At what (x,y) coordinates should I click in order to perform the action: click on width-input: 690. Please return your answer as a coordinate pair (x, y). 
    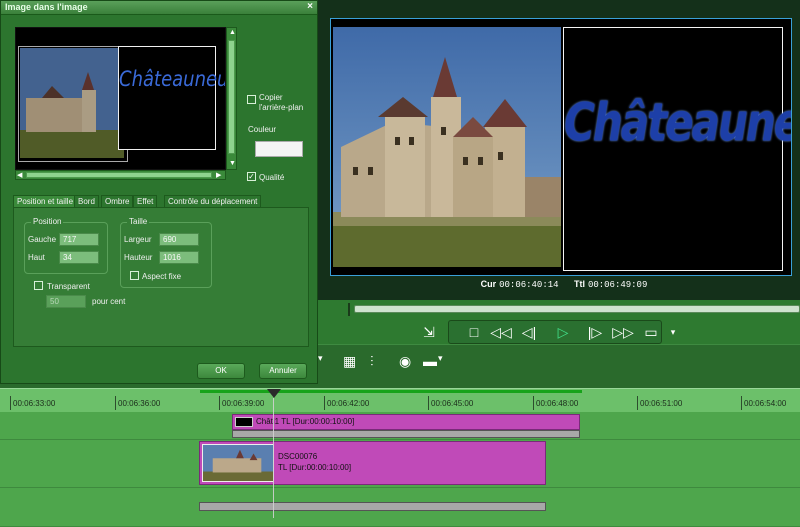
    Looking at the image, I should click on (179, 239).